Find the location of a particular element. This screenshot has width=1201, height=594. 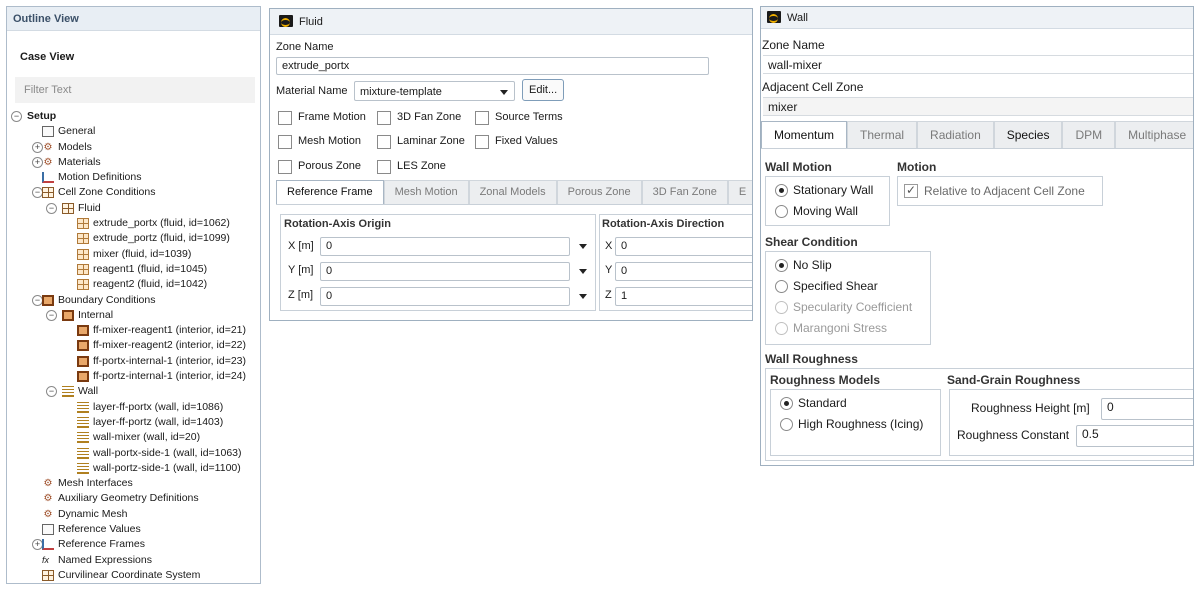

tree-item: extrude_portx (fluid, id=1062) is located at coordinates (133, 223).